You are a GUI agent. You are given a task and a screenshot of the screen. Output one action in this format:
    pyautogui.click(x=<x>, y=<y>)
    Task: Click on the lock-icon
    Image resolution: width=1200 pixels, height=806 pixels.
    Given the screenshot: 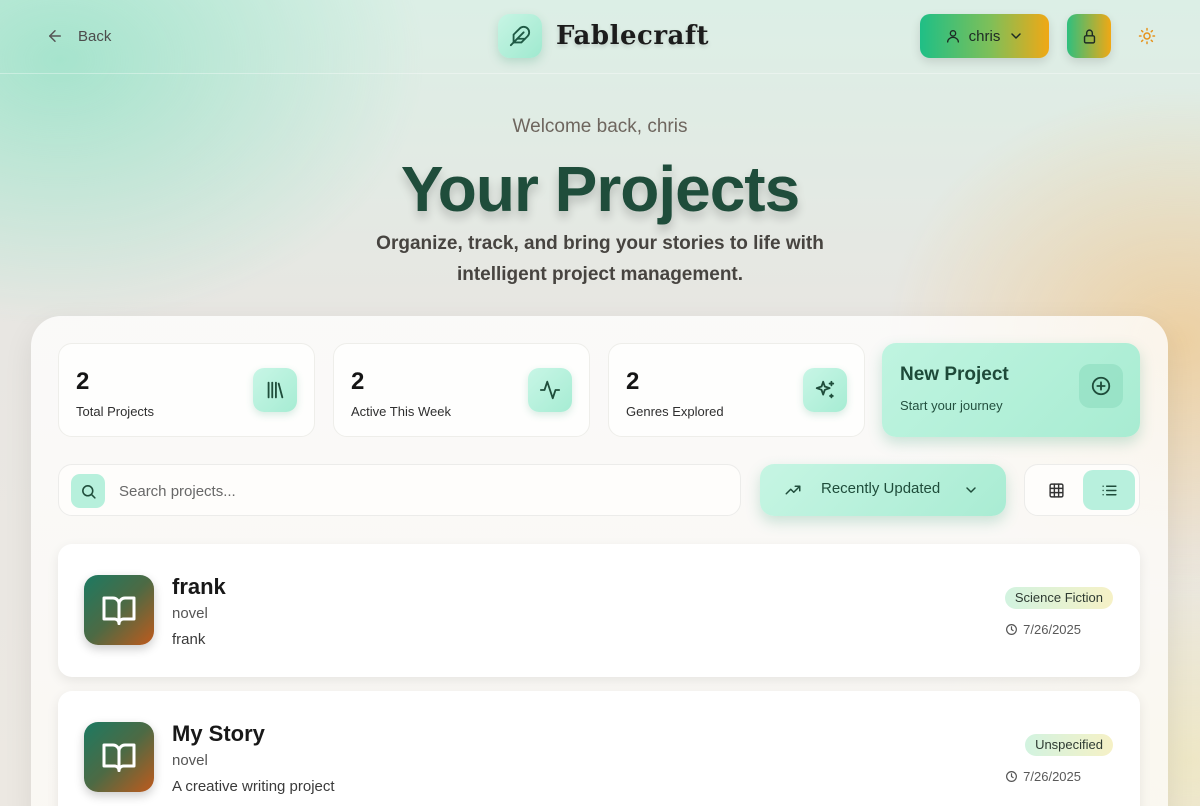 What is the action you would take?
    pyautogui.click(x=1089, y=36)
    